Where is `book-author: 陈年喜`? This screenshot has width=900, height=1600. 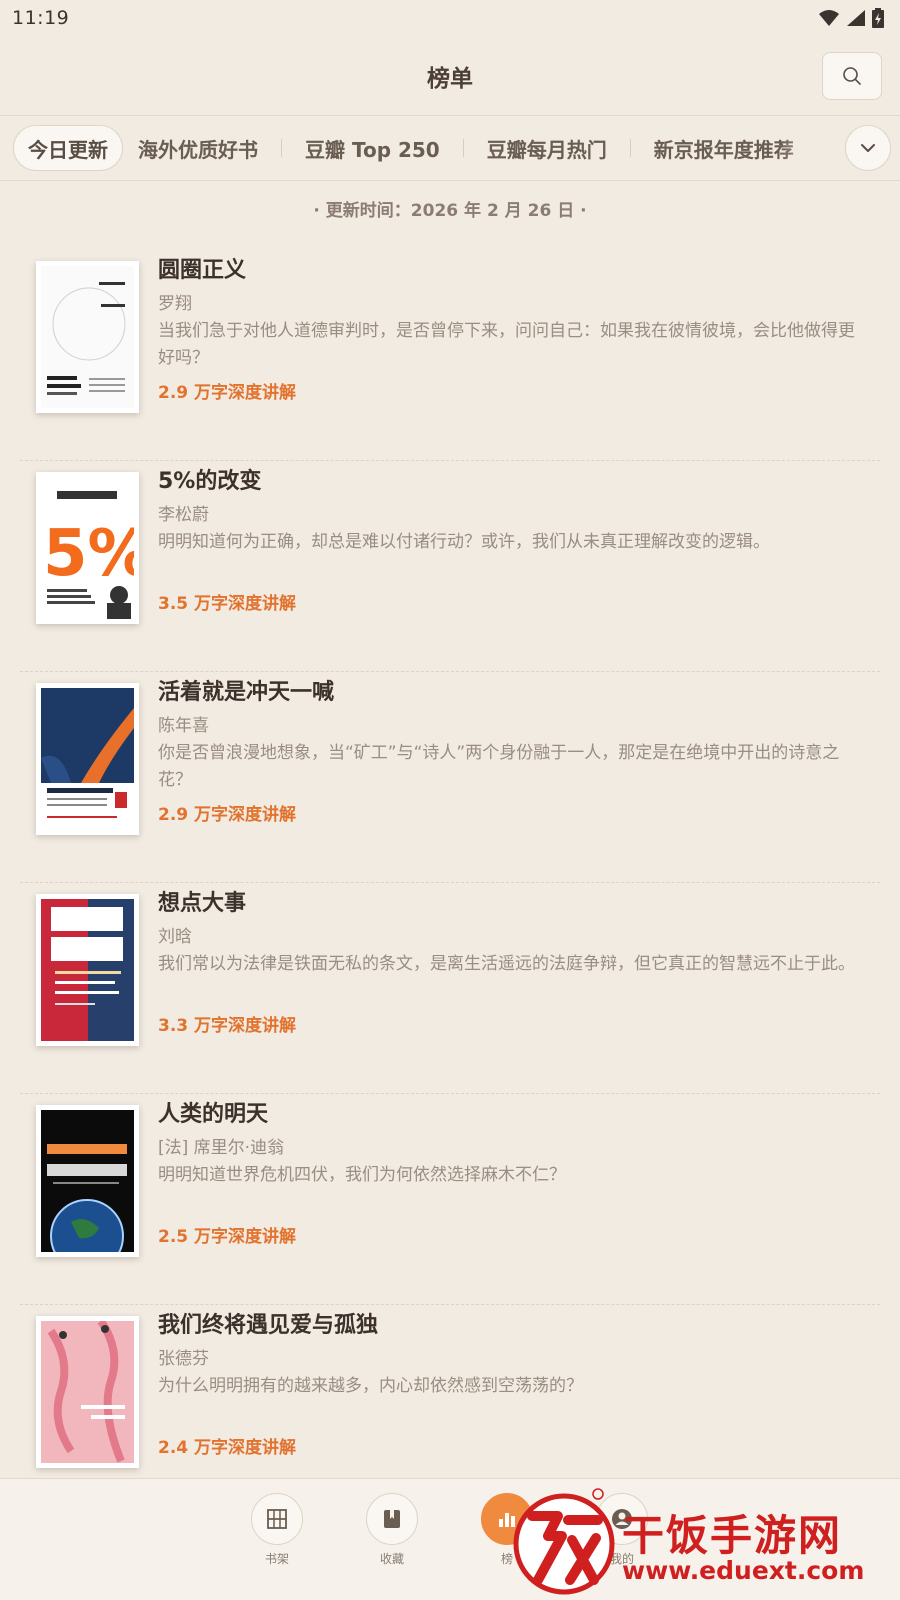 book-author: 陈年喜 is located at coordinates (183, 726).